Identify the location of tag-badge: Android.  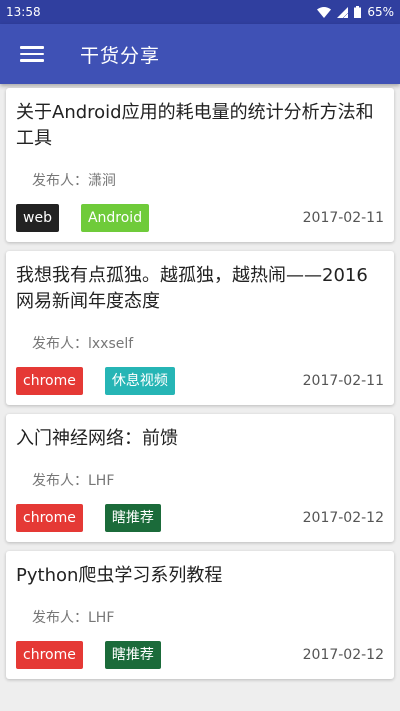
(115, 218).